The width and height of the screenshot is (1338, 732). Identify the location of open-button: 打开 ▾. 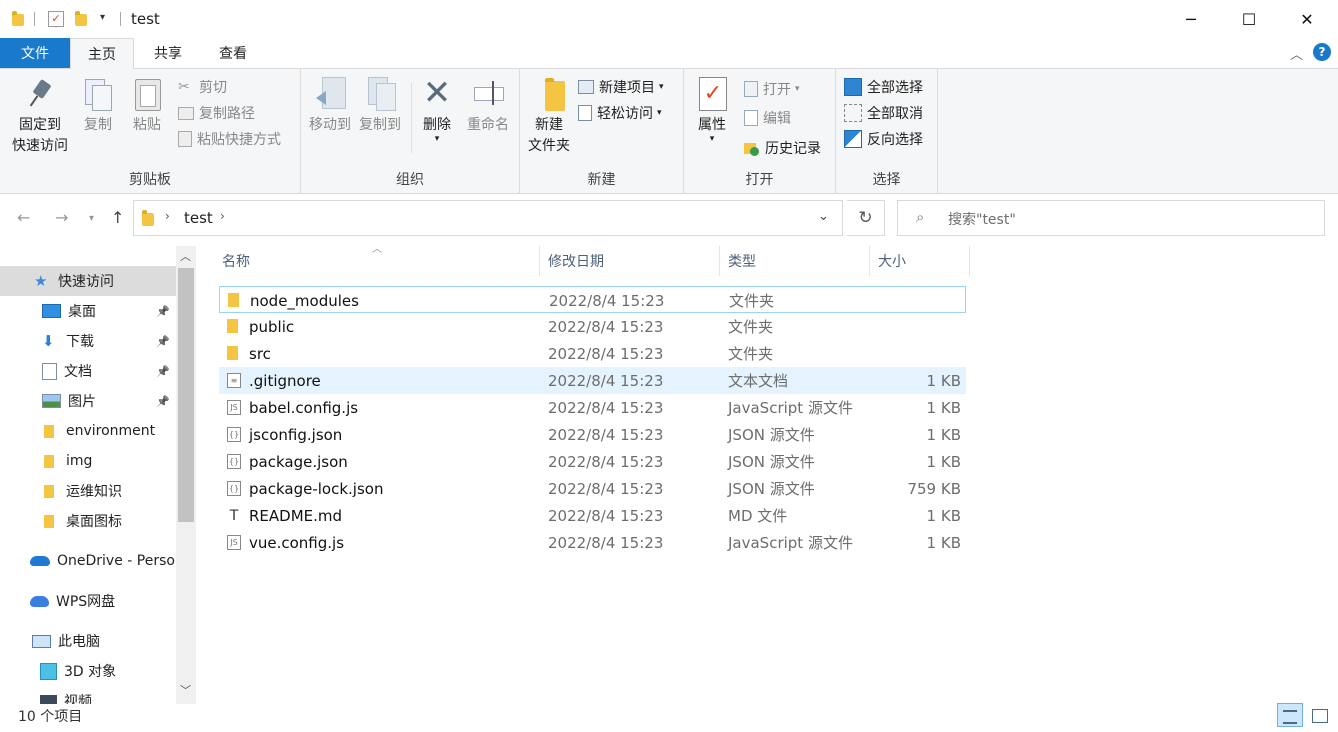
(772, 89).